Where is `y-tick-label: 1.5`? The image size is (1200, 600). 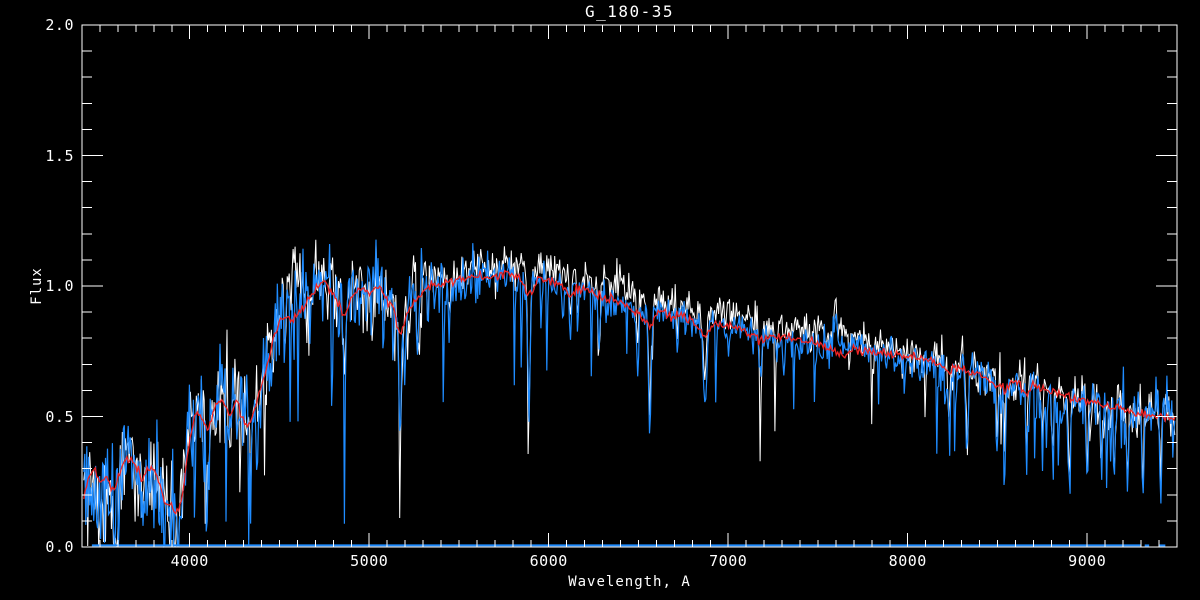 y-tick-label: 1.5 is located at coordinates (59, 155).